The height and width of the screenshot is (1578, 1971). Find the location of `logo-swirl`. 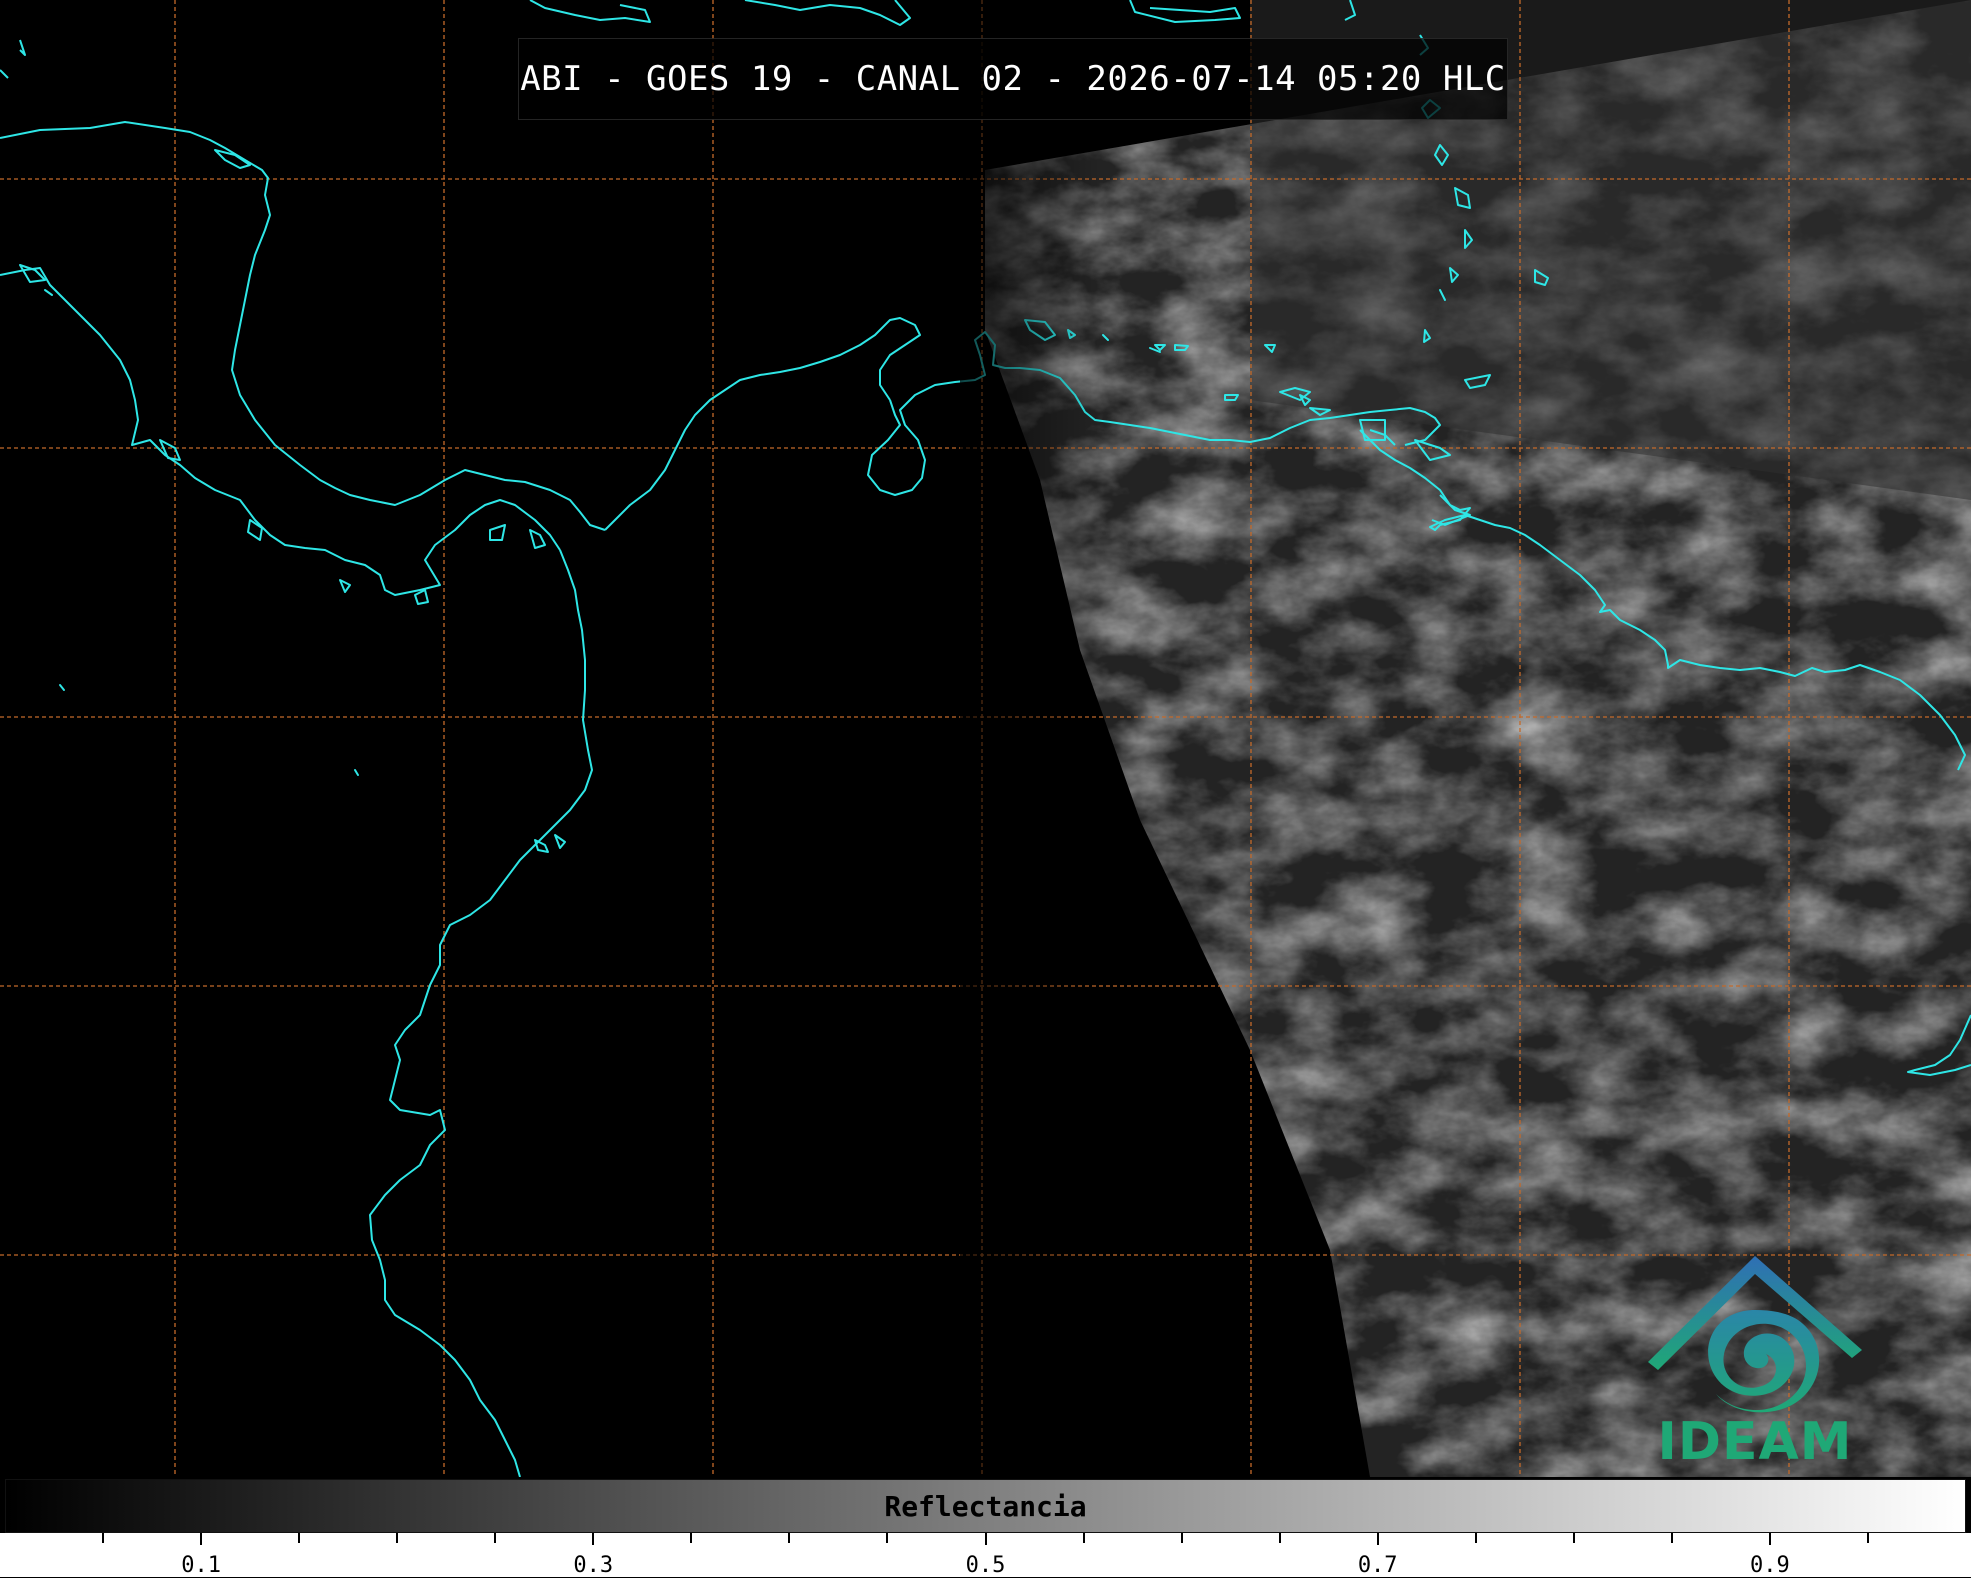

logo-swirl is located at coordinates (1764, 1361).